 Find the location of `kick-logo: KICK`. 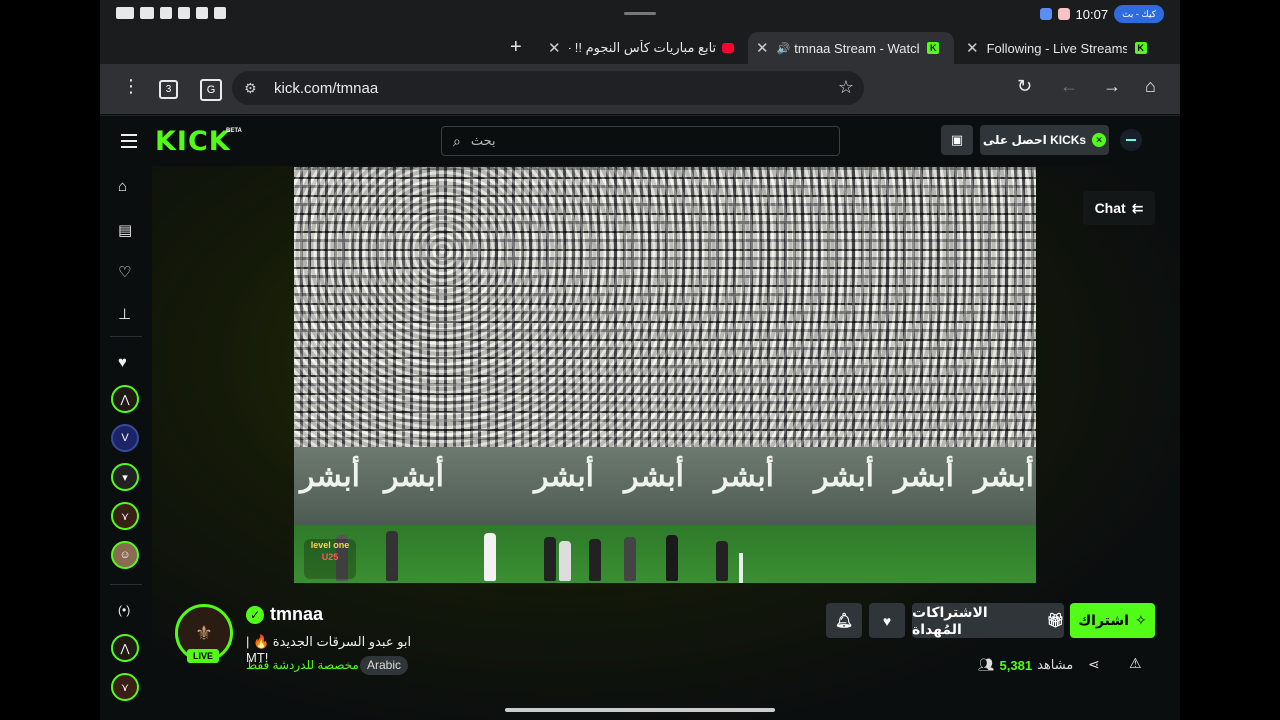

kick-logo: KICK is located at coordinates (193, 141).